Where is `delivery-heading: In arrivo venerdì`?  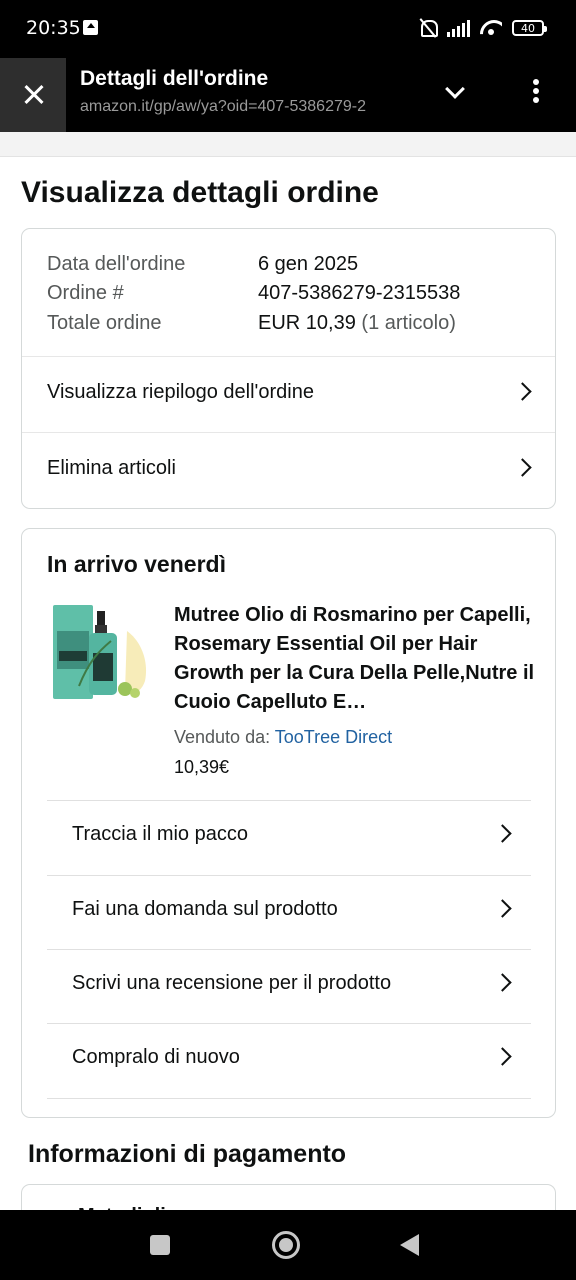
delivery-heading: In arrivo venerdì is located at coordinates (136, 564).